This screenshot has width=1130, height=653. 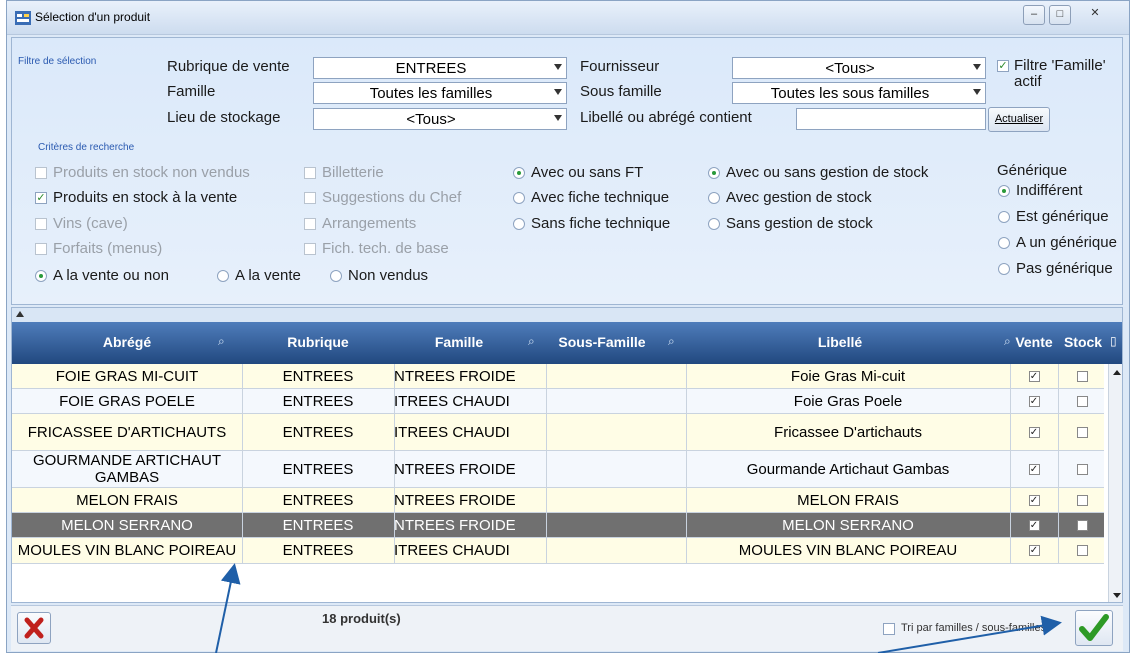 I want to click on chk-billetterie-label: Billetterie, so click(x=353, y=172).